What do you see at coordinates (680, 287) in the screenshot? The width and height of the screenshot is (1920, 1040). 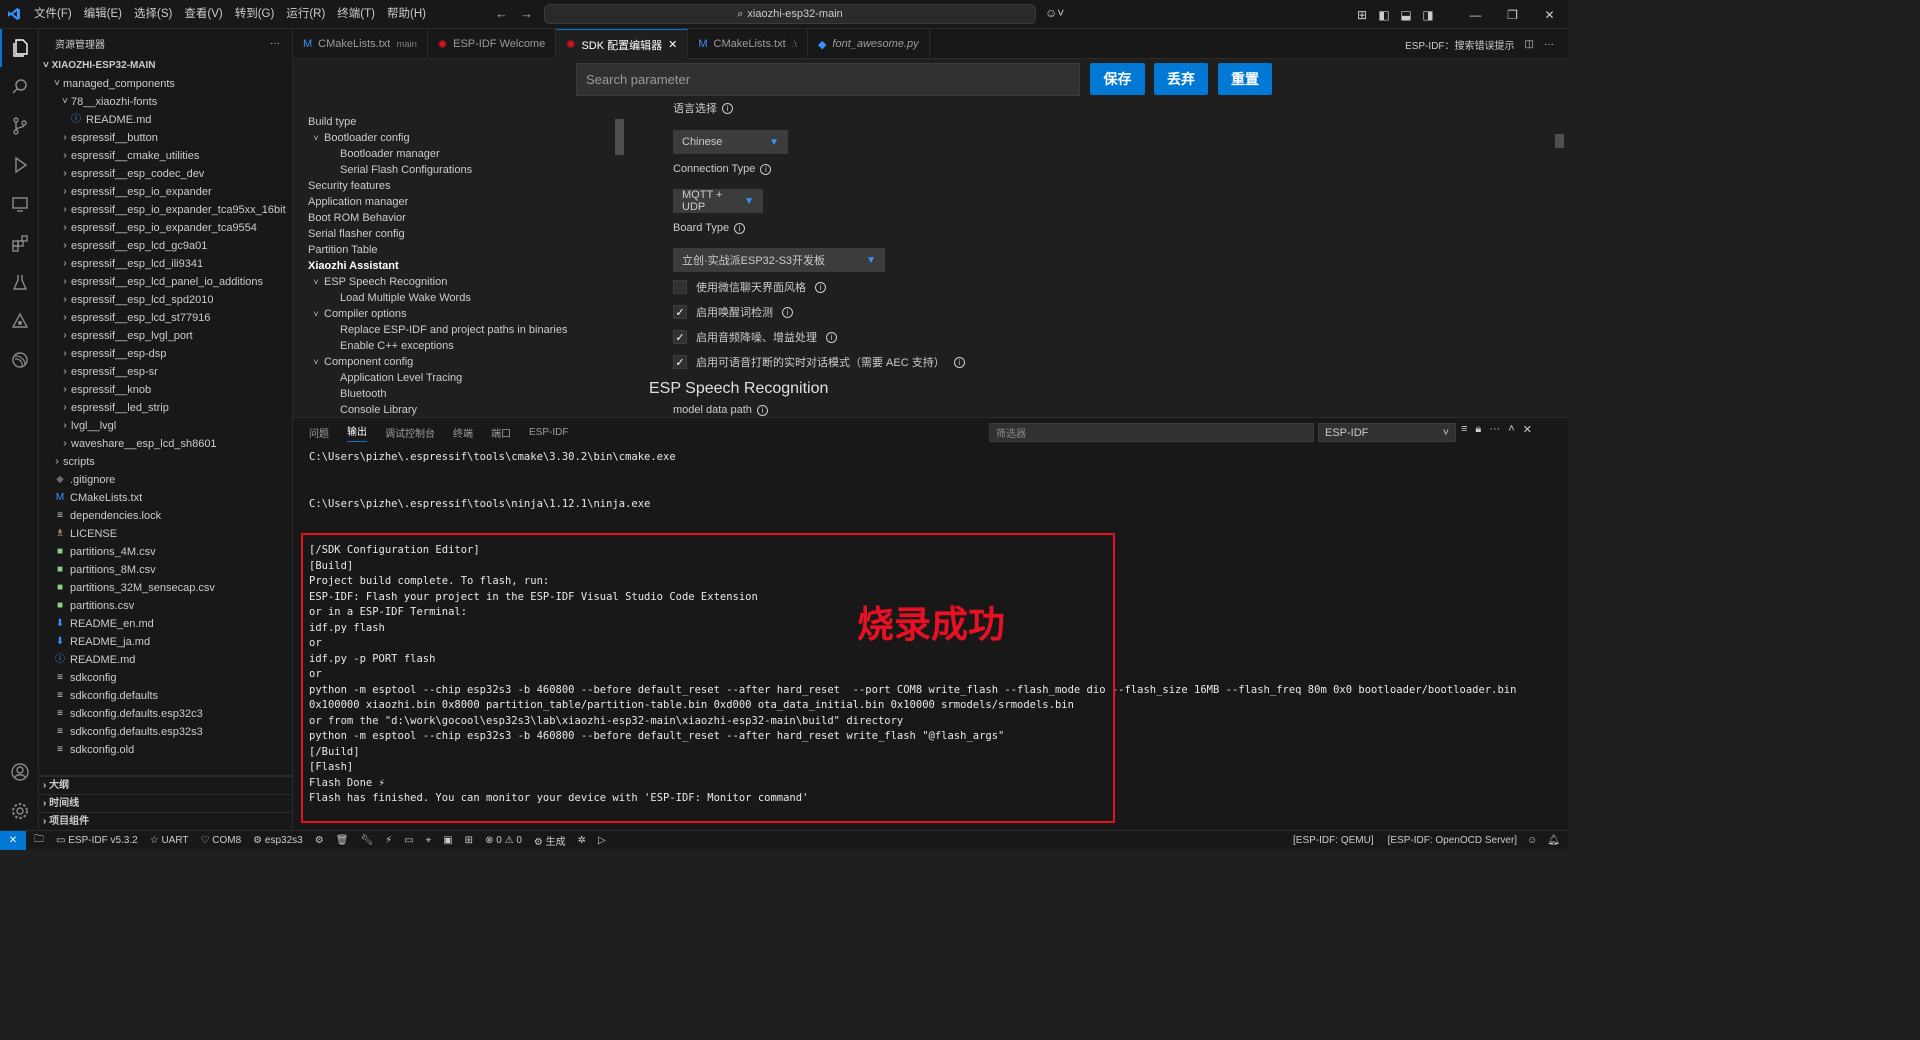 I see `checkbox-unchecked` at bounding box center [680, 287].